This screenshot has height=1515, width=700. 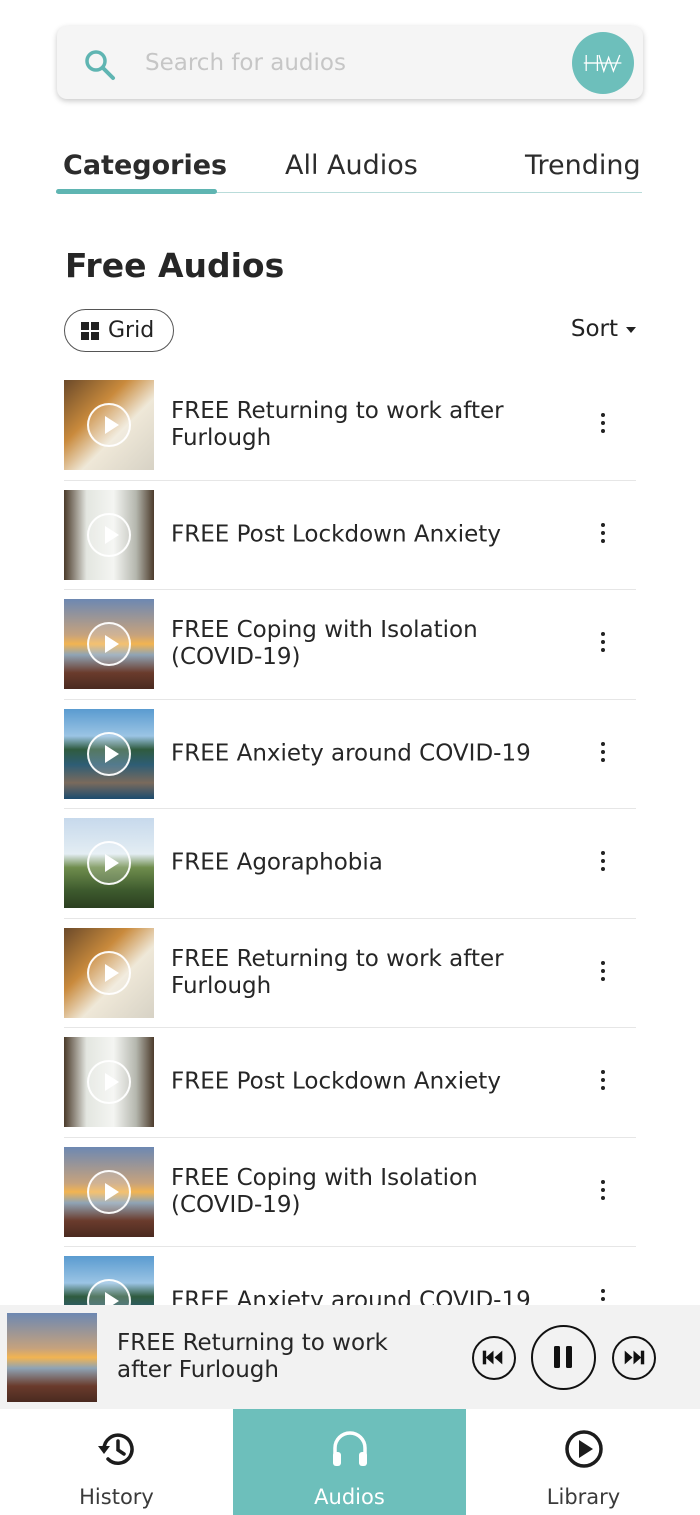 I want to click on nav-audios: Audios, so click(x=349, y=1462).